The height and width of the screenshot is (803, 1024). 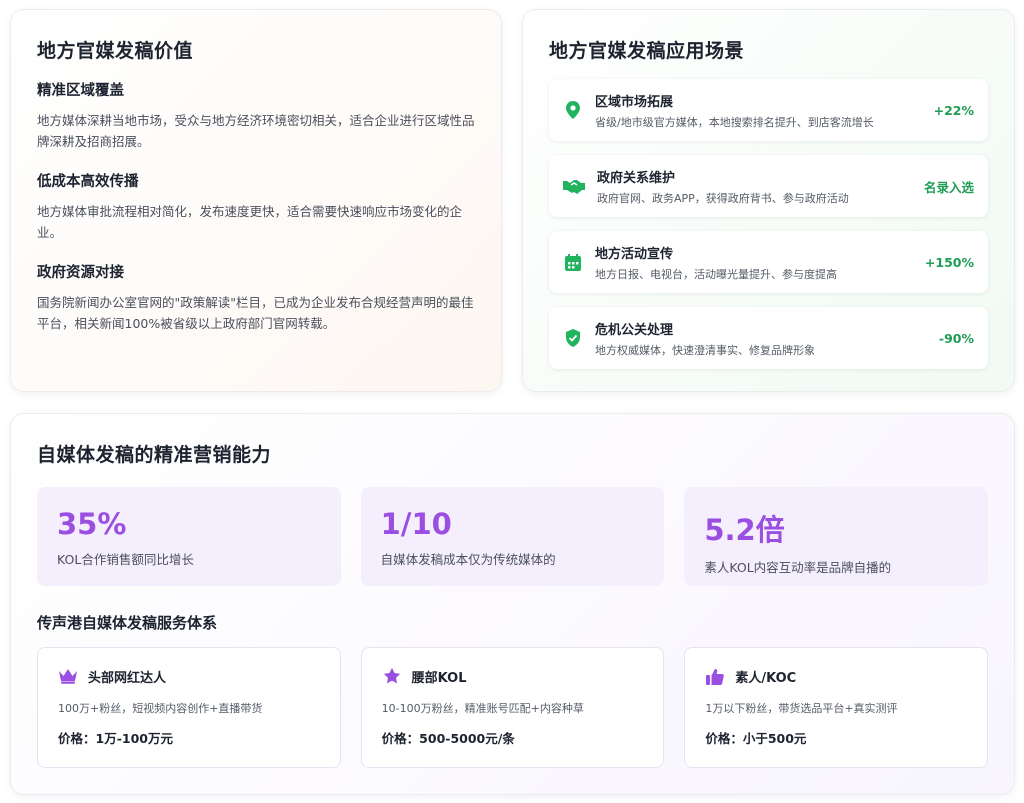 What do you see at coordinates (92, 524) in the screenshot?
I see `stat-value: 35%` at bounding box center [92, 524].